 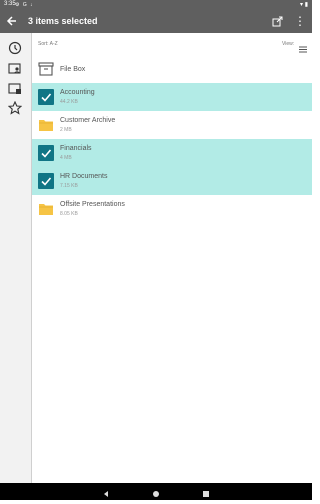 I want to click on sidebar, so click(x=16, y=258).